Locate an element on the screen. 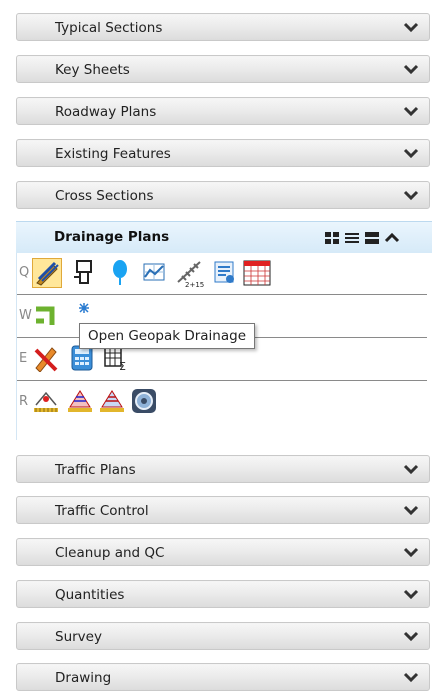 This screenshot has height=692, width=433. section-label: Existing Features is located at coordinates (113, 154).